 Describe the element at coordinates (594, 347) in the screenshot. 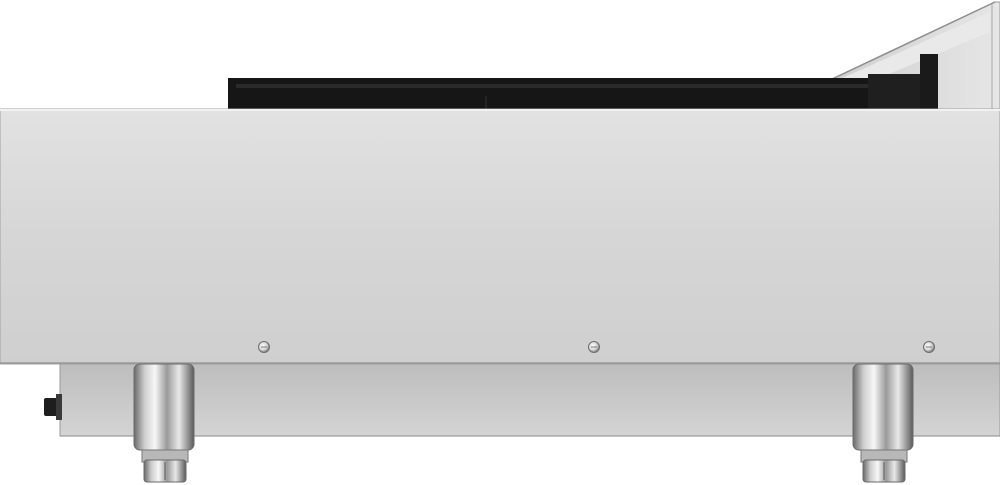

I see `screw-center` at that location.